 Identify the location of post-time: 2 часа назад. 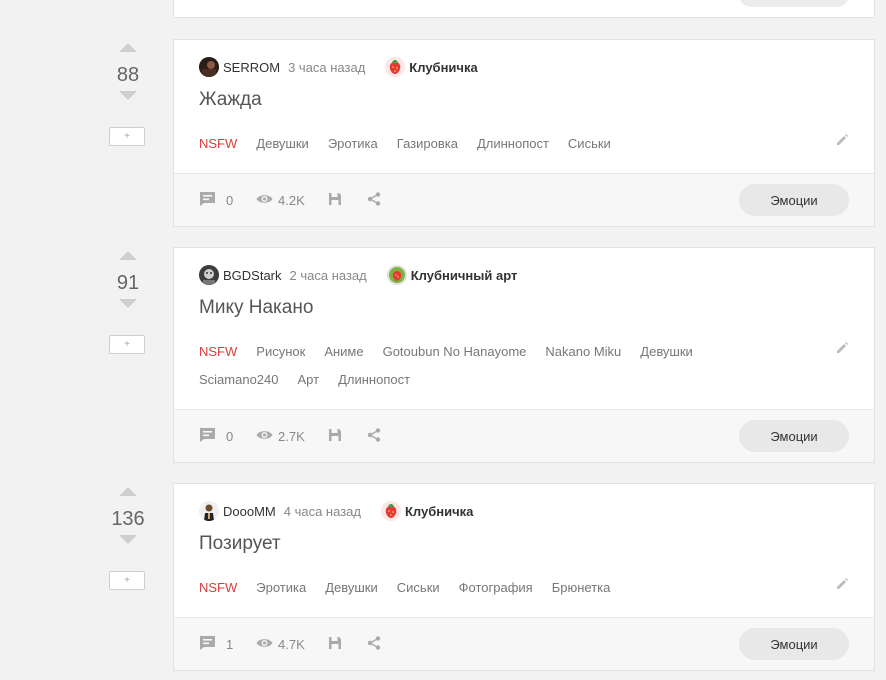
(328, 275).